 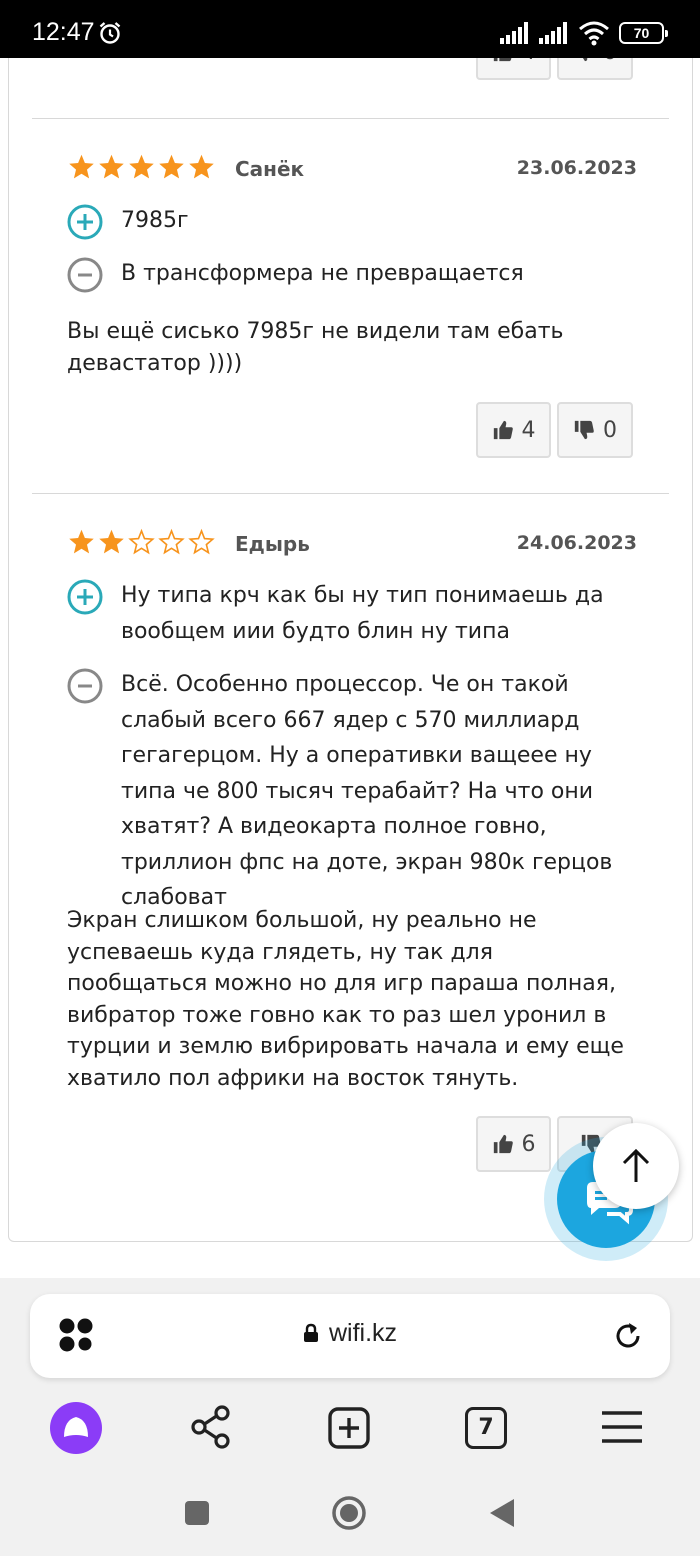 What do you see at coordinates (622, 1427) in the screenshot?
I see `menu-icon` at bounding box center [622, 1427].